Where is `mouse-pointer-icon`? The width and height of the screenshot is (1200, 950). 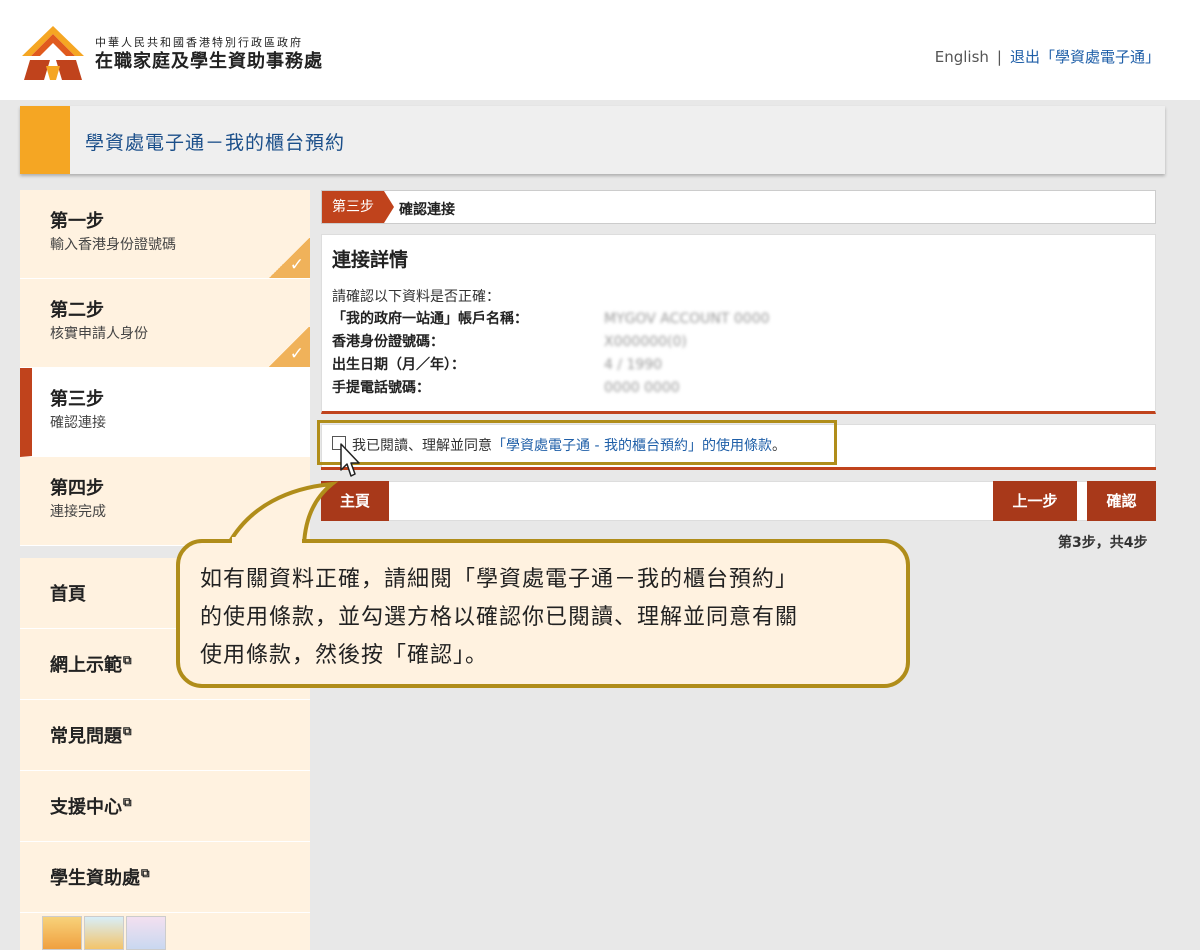 mouse-pointer-icon is located at coordinates (350, 460).